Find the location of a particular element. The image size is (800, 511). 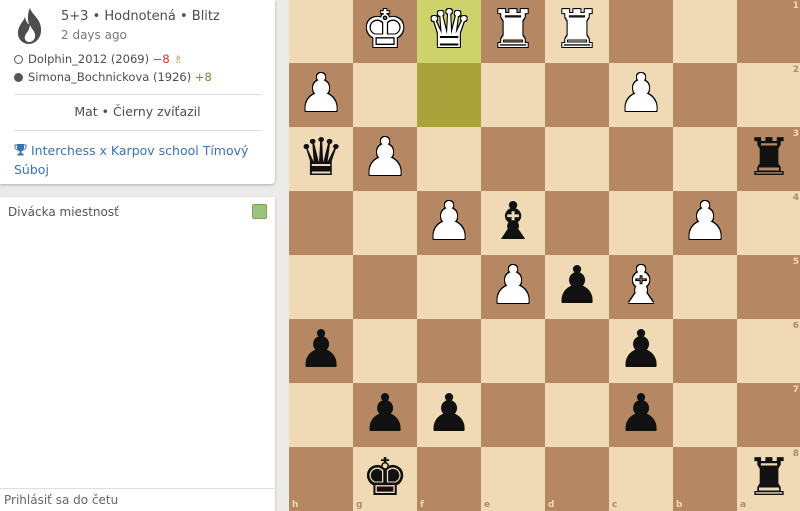

square-h2: ♟ is located at coordinates (321, 95).